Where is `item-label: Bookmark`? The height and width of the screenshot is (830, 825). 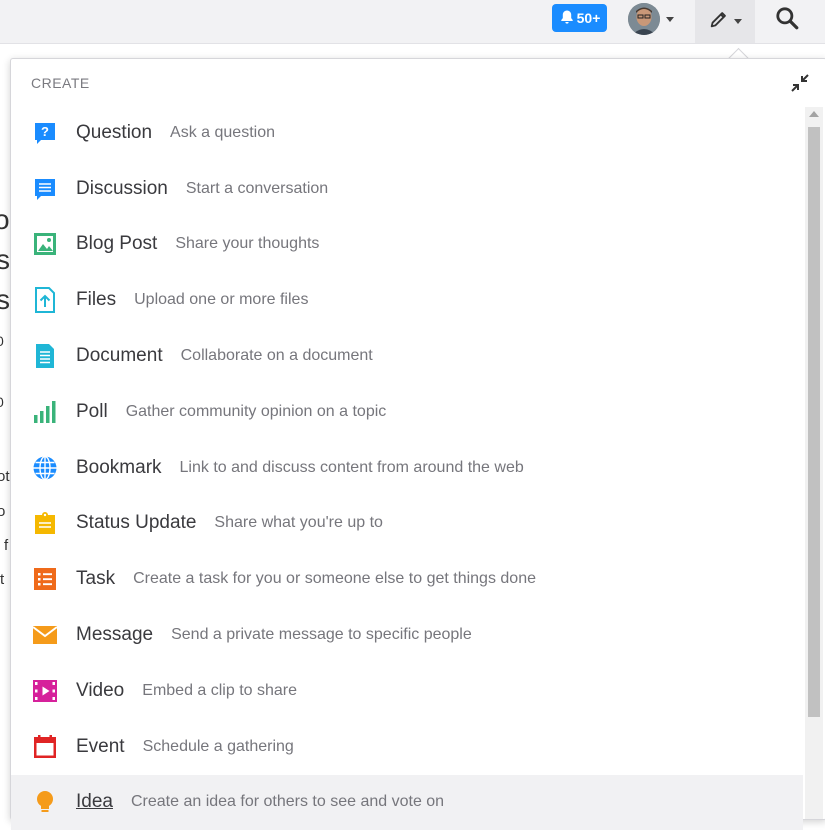 item-label: Bookmark is located at coordinates (119, 467).